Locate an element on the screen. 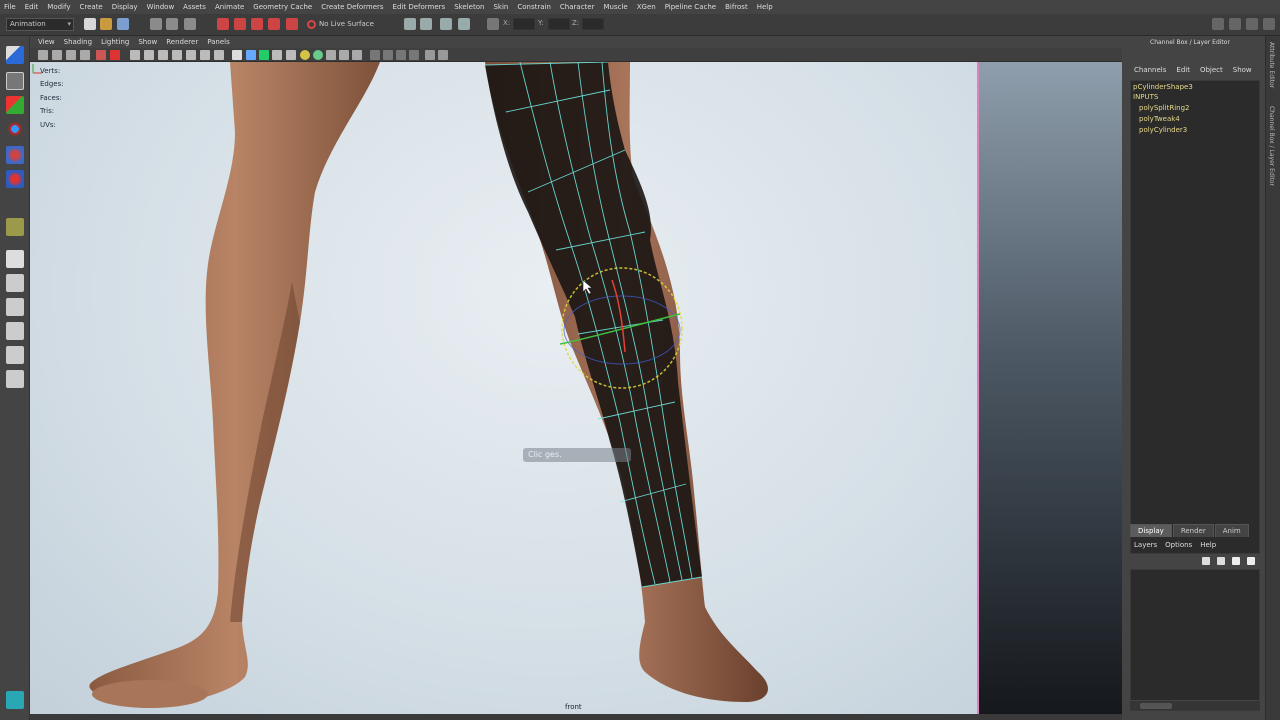 Image resolution: width=1280 pixels, height=720 pixels. layer-list-scrollbar is located at coordinates (1195, 705).